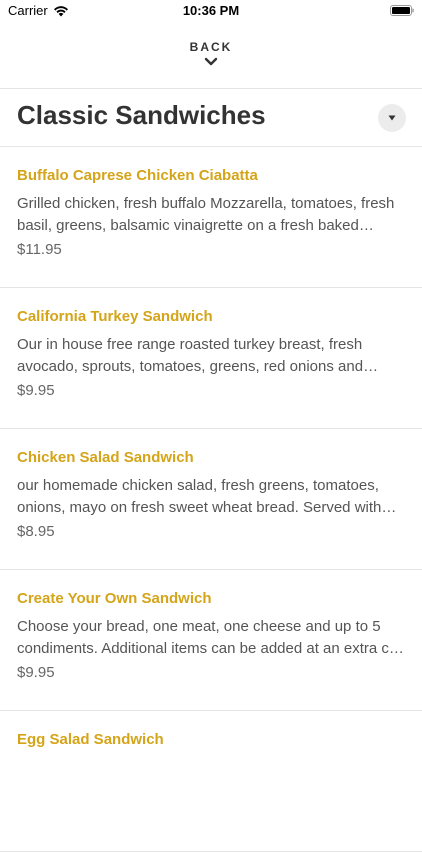 This screenshot has height=852, width=422. What do you see at coordinates (141, 115) in the screenshot?
I see `section-title: Classic Sandwiches` at bounding box center [141, 115].